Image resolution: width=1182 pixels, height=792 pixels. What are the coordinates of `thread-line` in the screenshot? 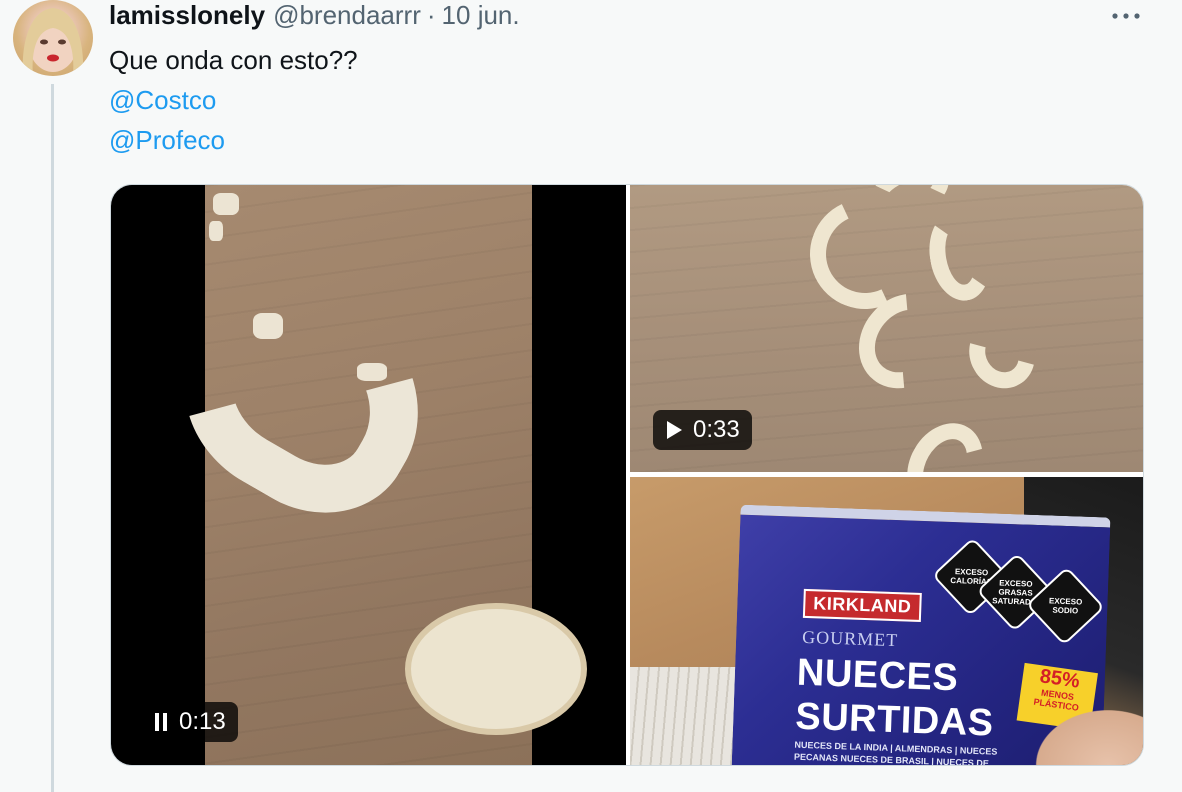 It's located at (52, 438).